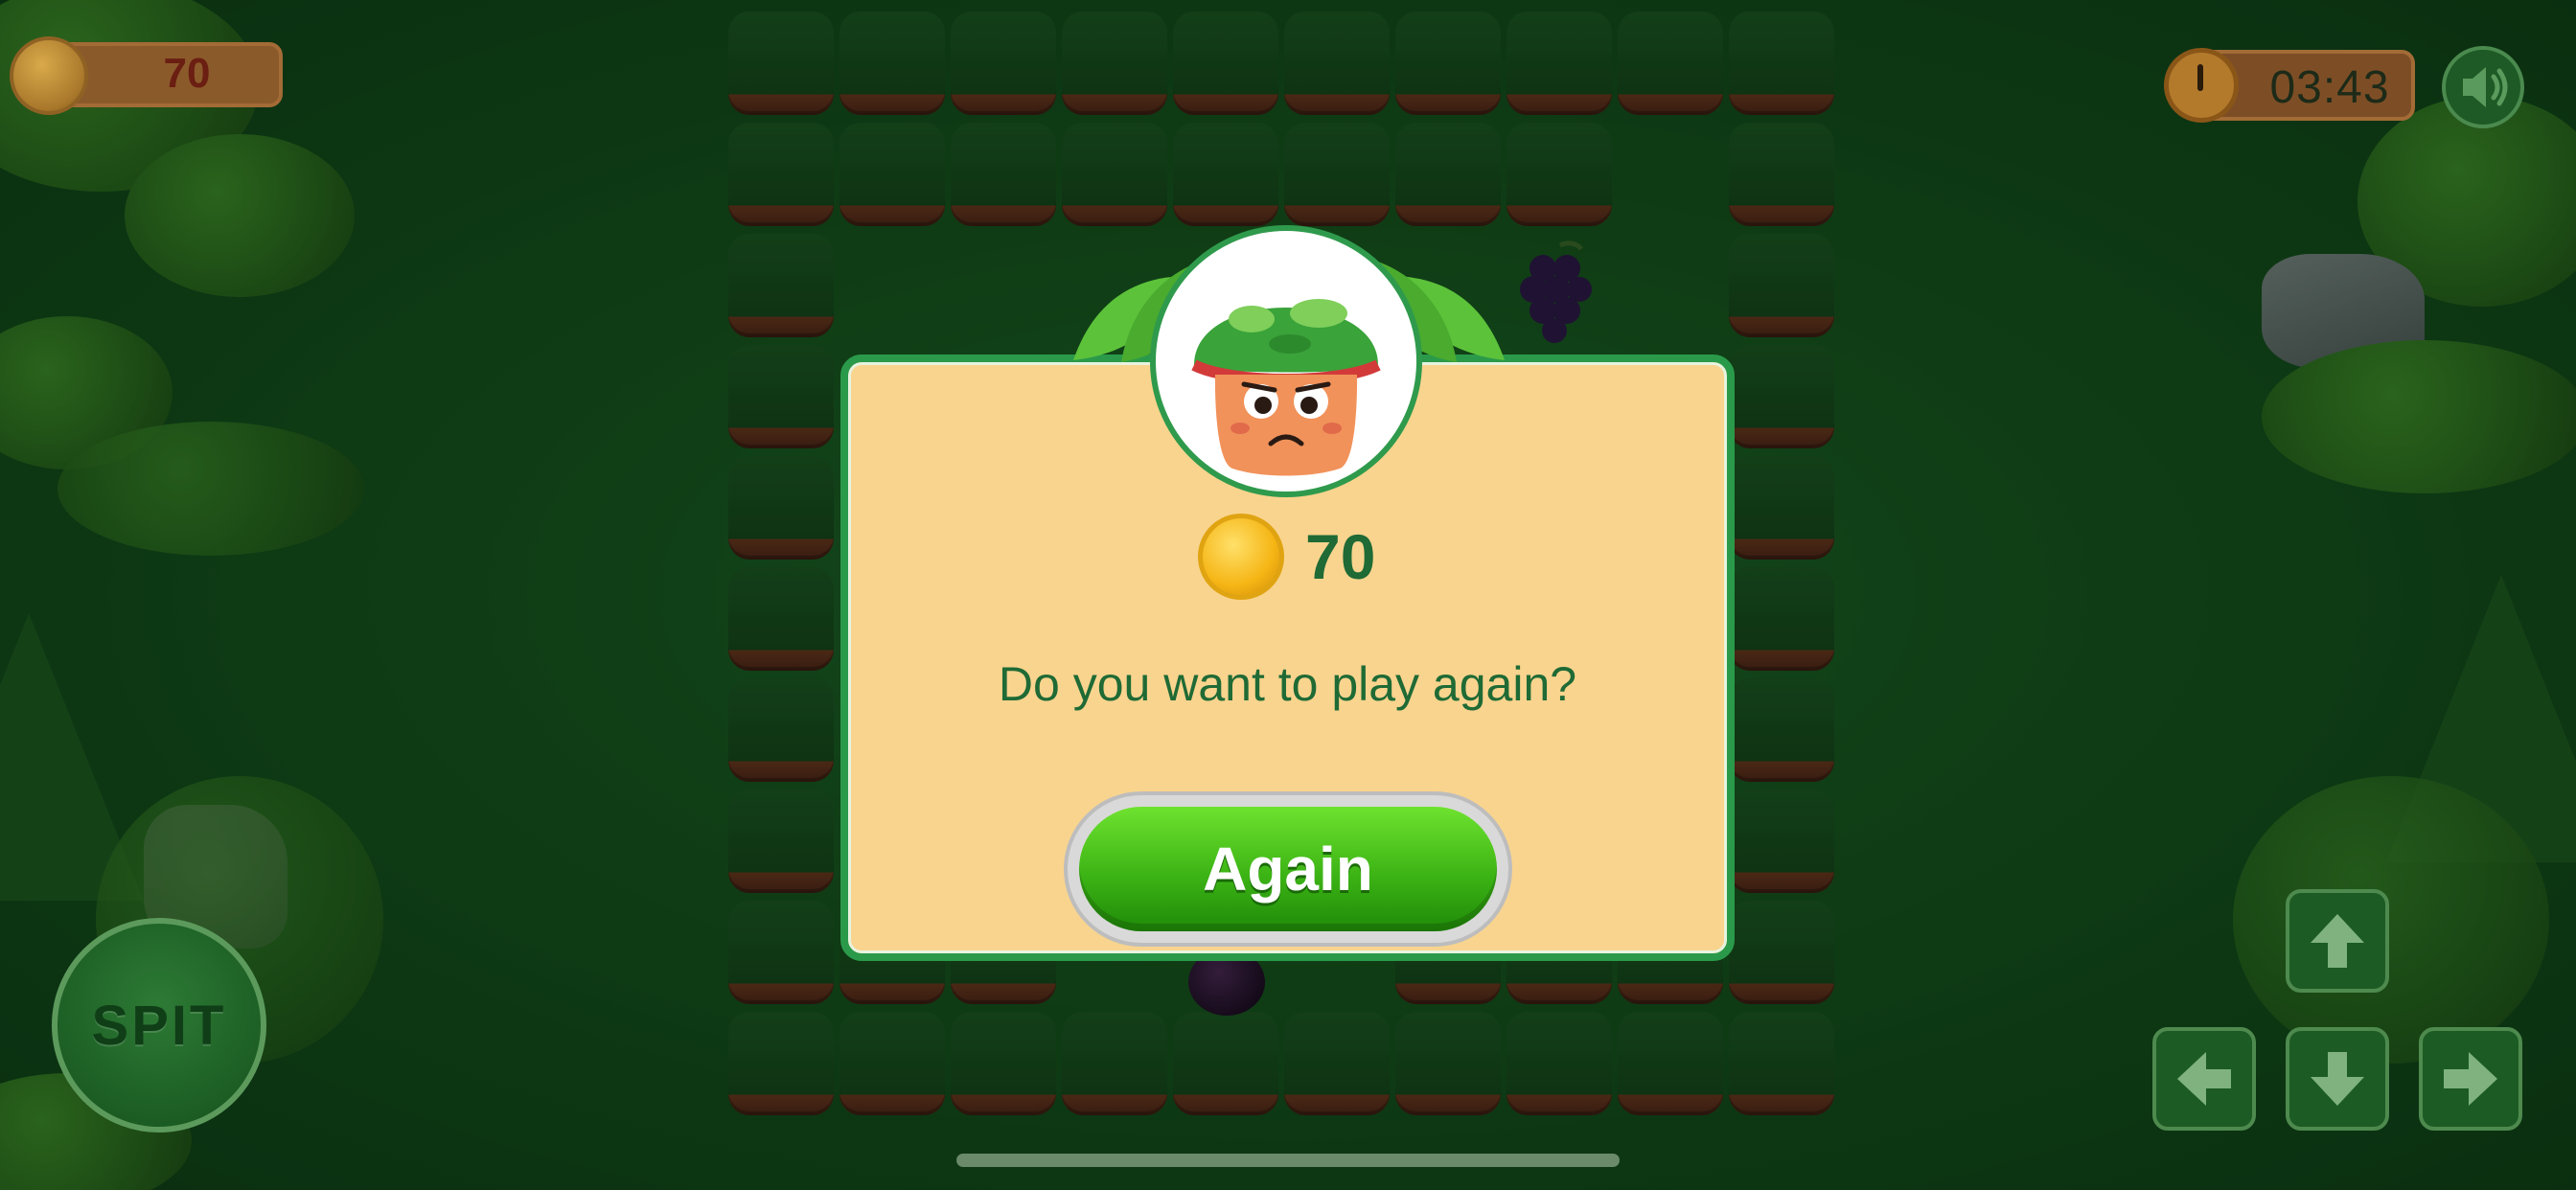 This screenshot has height=1190, width=2576. Describe the element at coordinates (1286, 388) in the screenshot. I see `sad-mushroom-icon` at that location.